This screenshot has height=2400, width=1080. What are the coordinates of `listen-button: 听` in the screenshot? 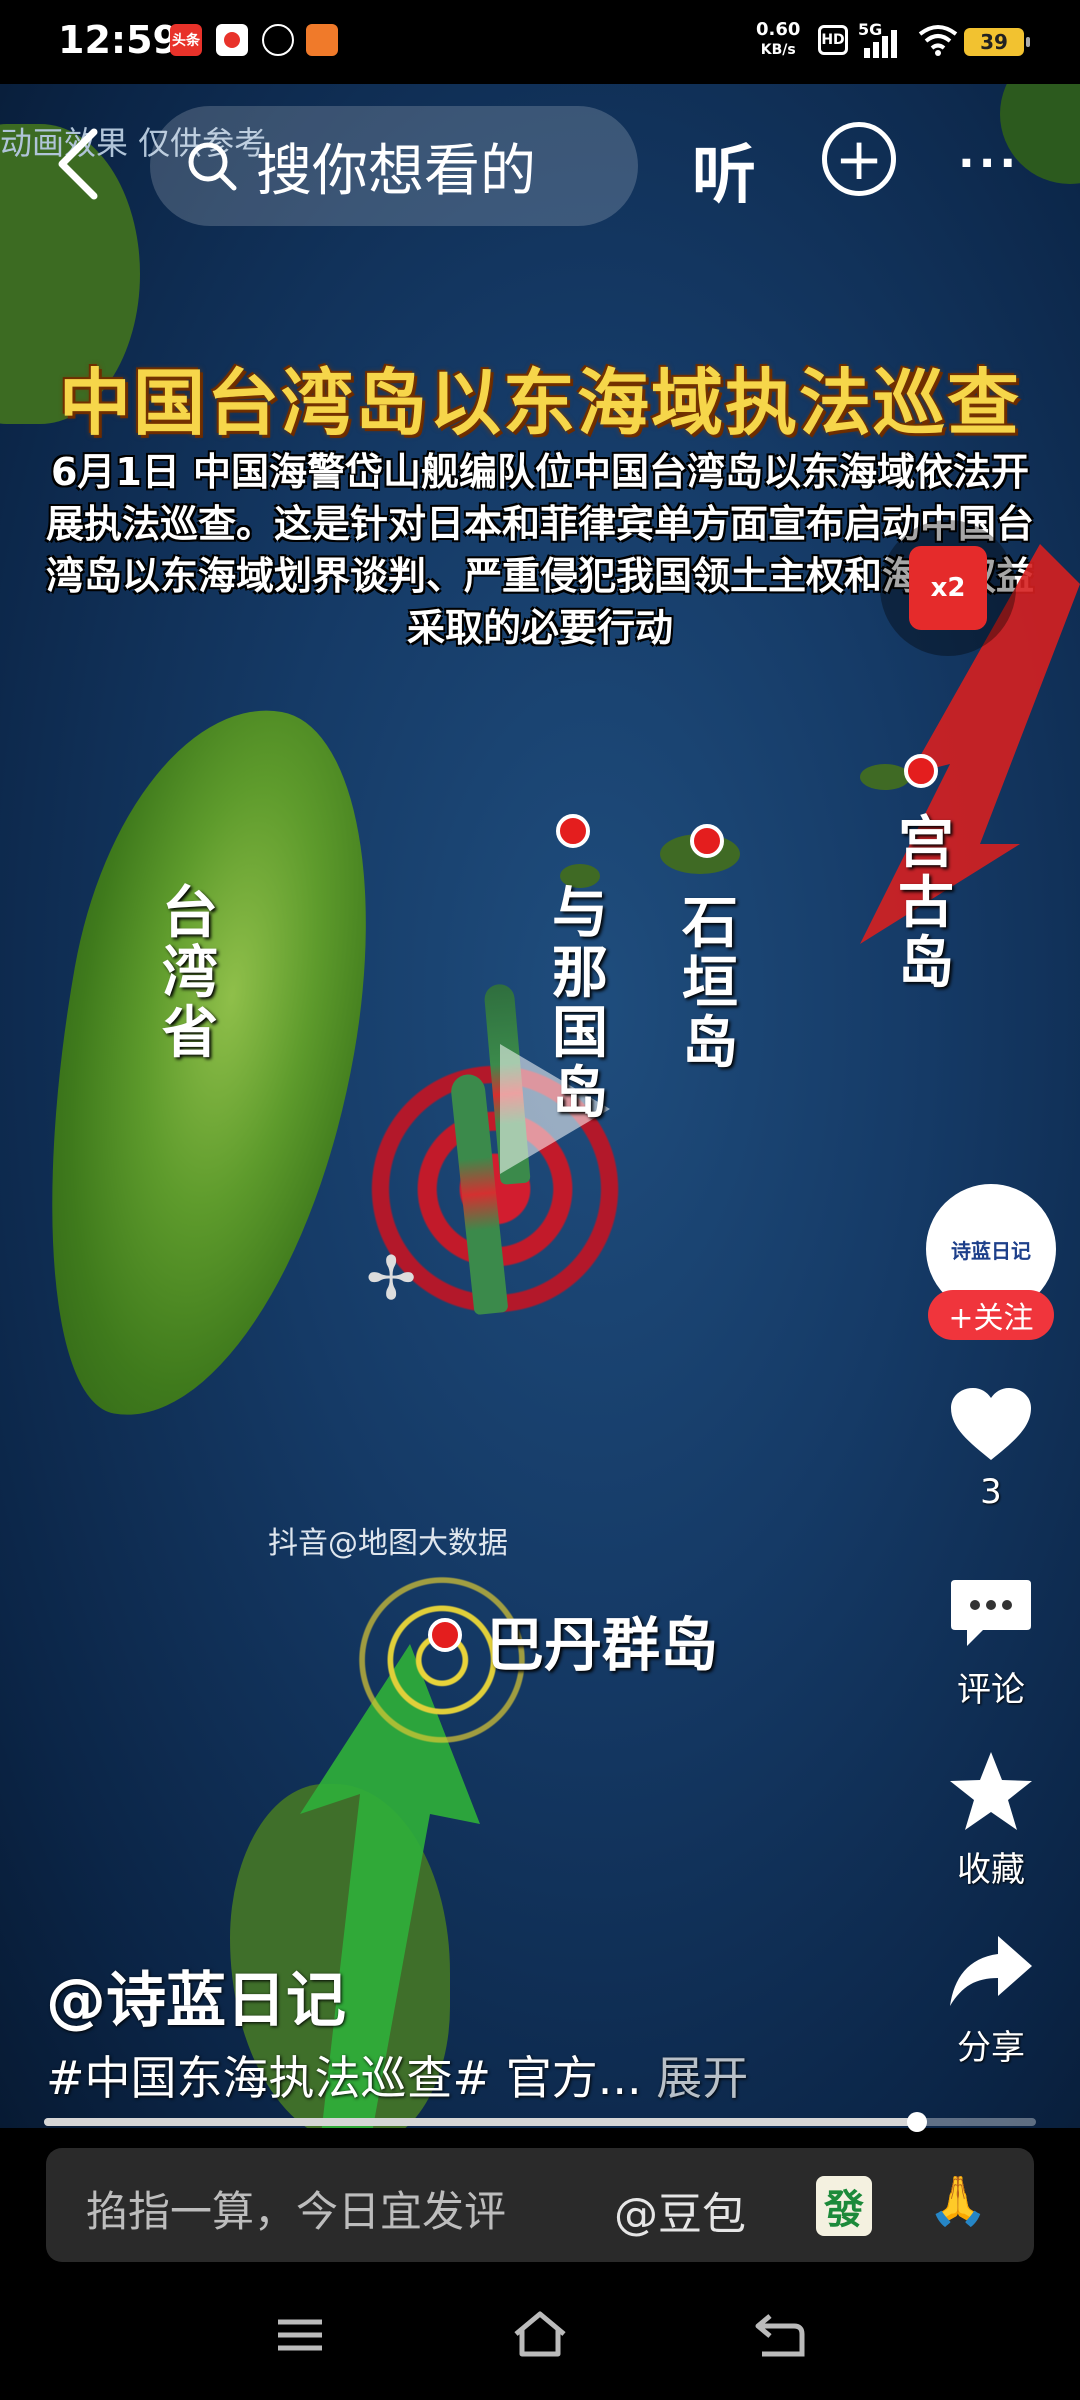 It's located at (724, 170).